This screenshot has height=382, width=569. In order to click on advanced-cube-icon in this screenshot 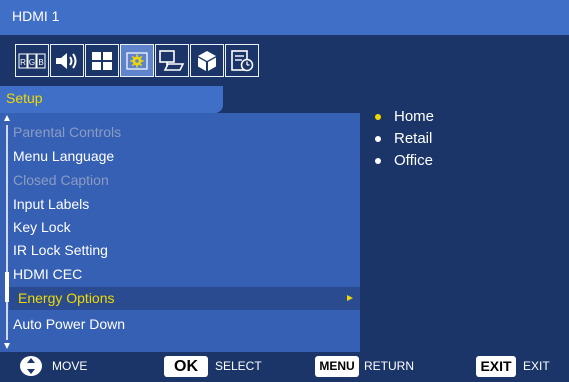, I will do `click(207, 60)`.